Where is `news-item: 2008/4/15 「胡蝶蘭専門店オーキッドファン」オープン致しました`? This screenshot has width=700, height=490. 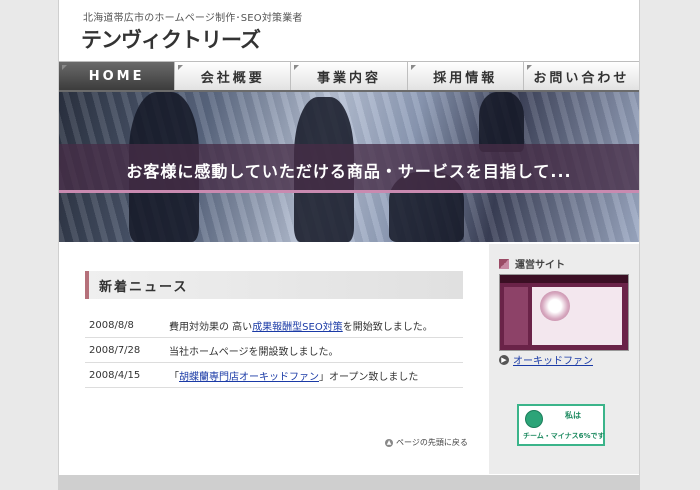 news-item: 2008/4/15 「胡蝶蘭専門店オーキッドファン」オープン致しました is located at coordinates (274, 375).